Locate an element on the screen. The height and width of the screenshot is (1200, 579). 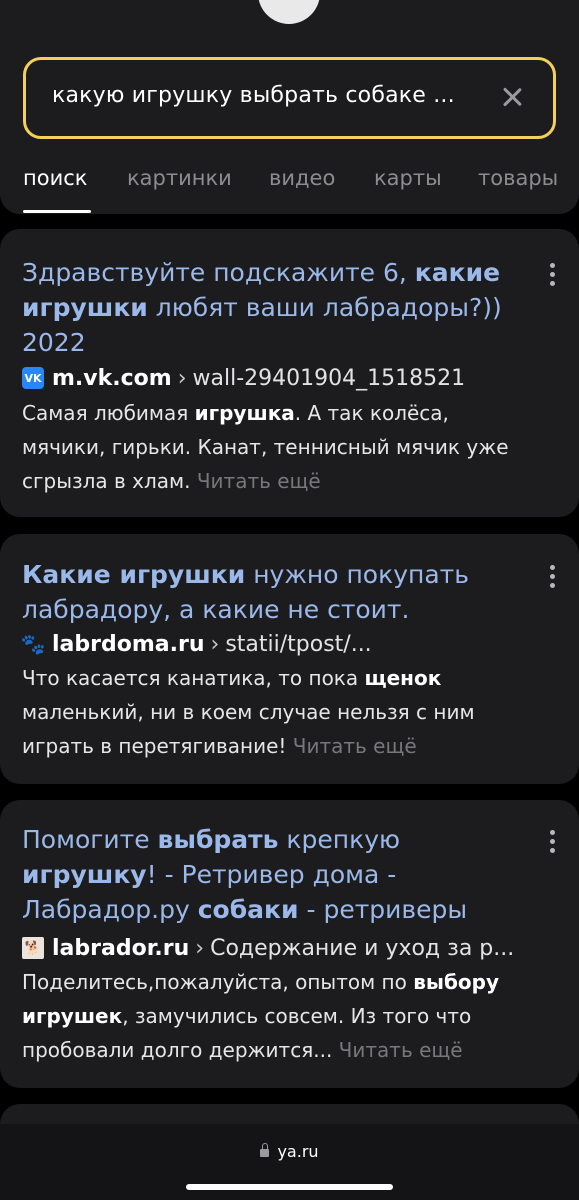
tab-search: поиск is located at coordinates (55, 178).